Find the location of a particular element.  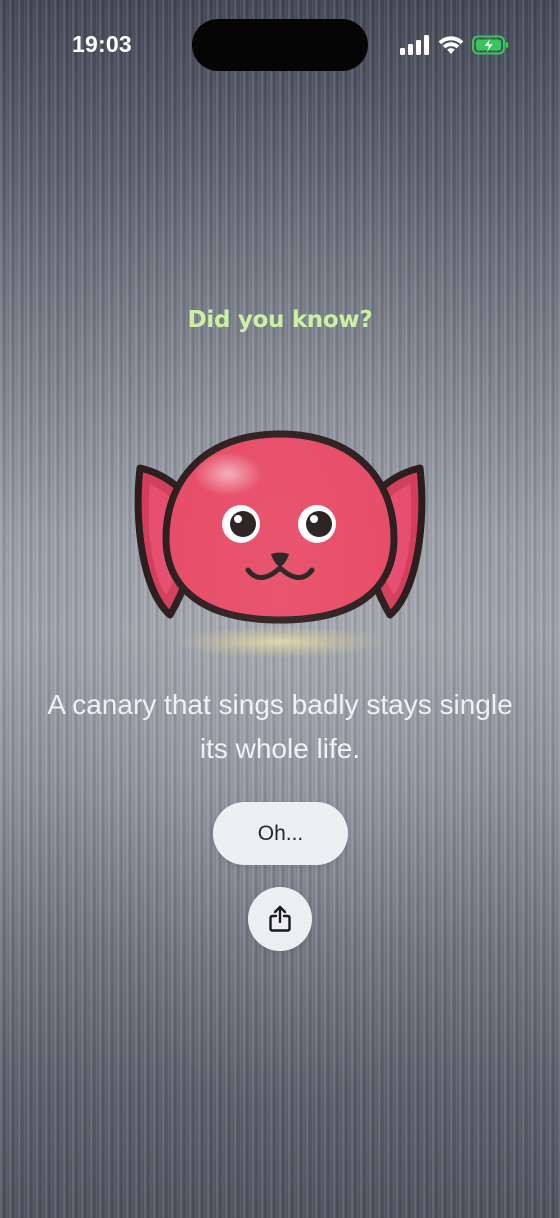

battery-charging-icon is located at coordinates (491, 45).